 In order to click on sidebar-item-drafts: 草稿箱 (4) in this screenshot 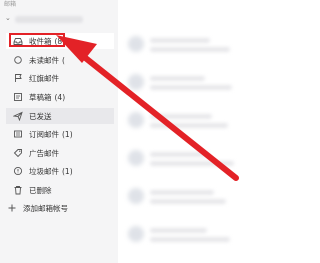, I will do `click(60, 97)`.